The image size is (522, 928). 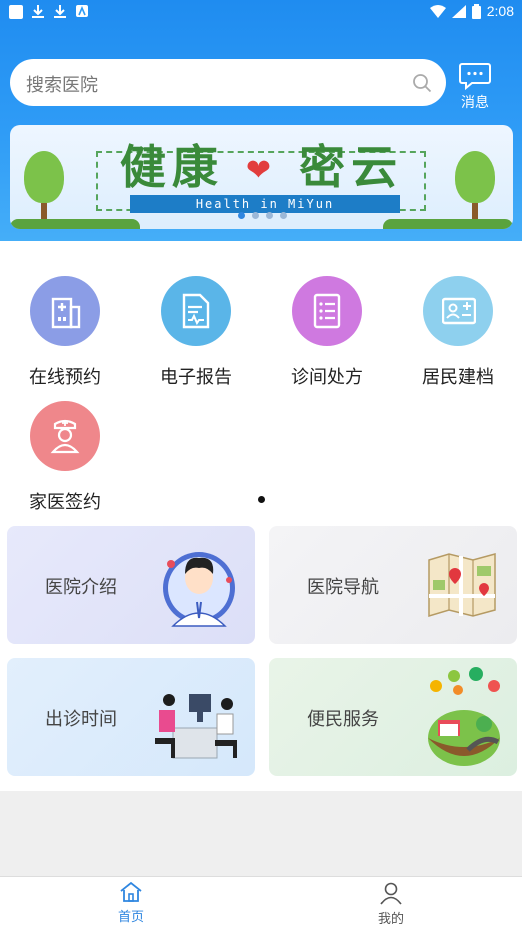 I want to click on message-icon, so click(x=475, y=76).